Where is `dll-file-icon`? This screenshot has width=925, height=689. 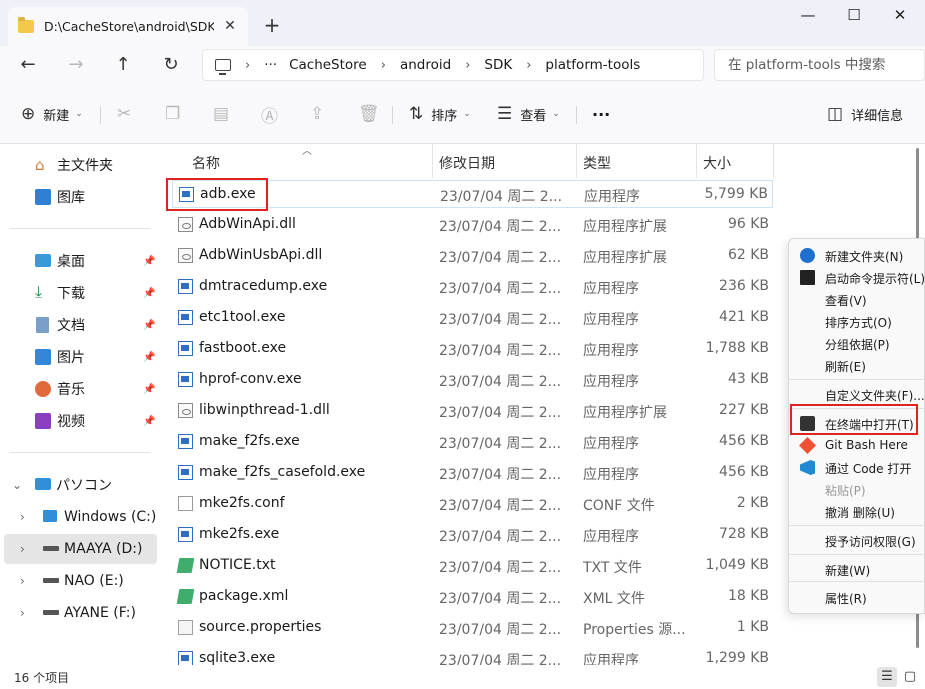 dll-file-icon is located at coordinates (185, 255).